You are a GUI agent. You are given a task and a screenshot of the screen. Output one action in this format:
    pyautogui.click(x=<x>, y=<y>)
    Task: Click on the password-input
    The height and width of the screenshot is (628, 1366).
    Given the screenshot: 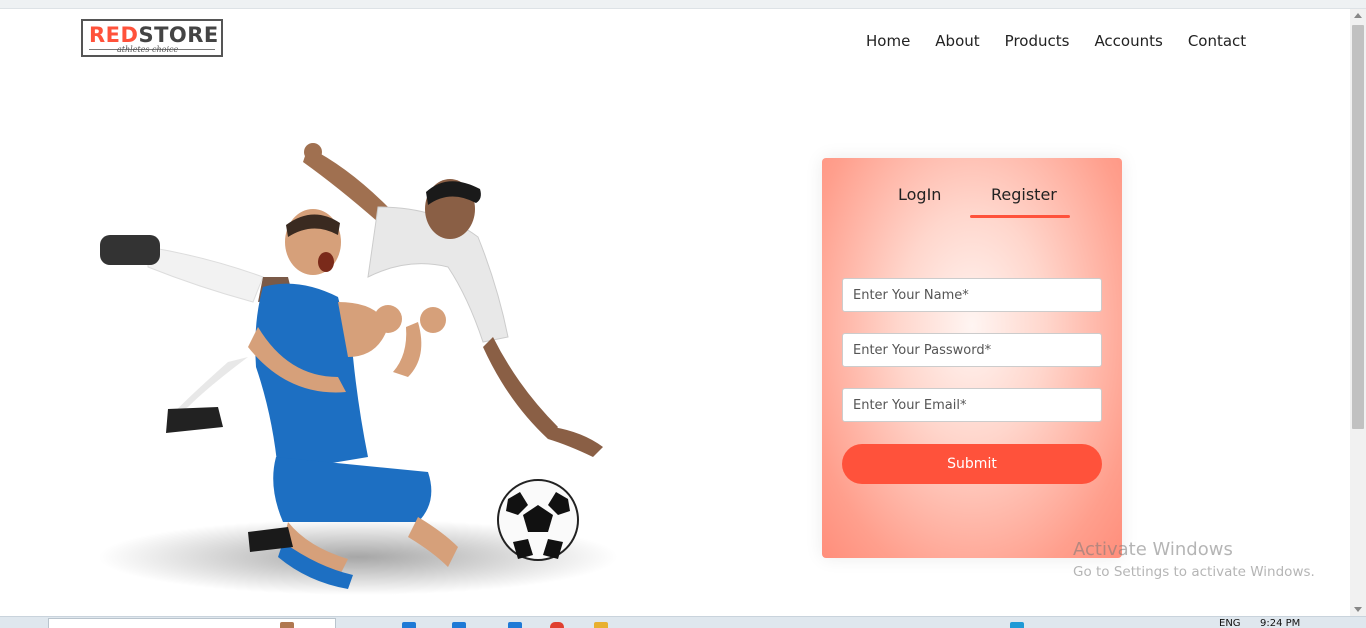 What is the action you would take?
    pyautogui.click(x=972, y=350)
    